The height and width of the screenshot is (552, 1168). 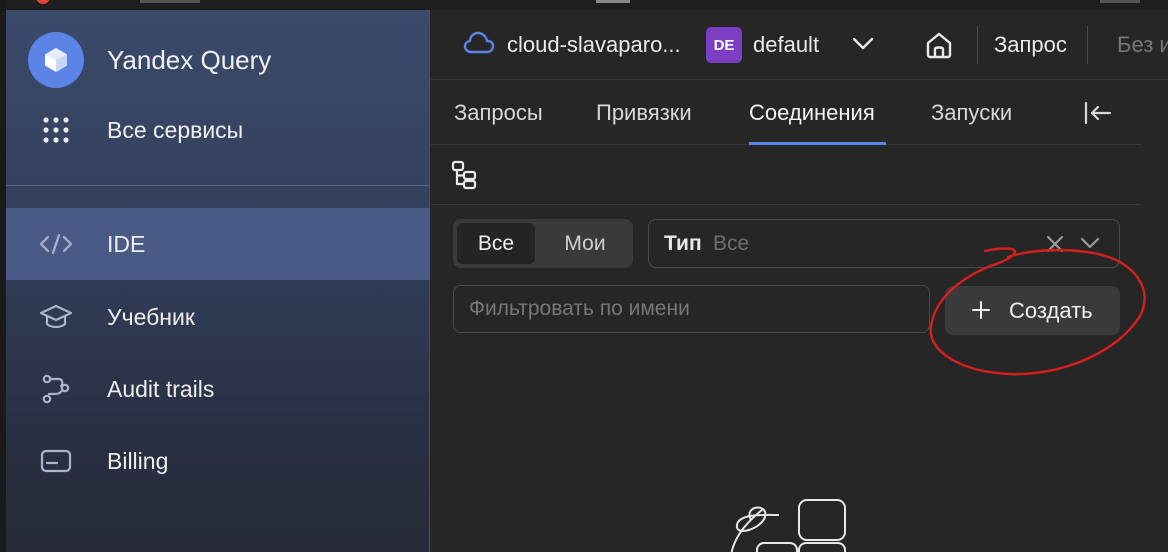 What do you see at coordinates (218, 389) in the screenshot?
I see `sidebar-item-audit-trails: Audit trails` at bounding box center [218, 389].